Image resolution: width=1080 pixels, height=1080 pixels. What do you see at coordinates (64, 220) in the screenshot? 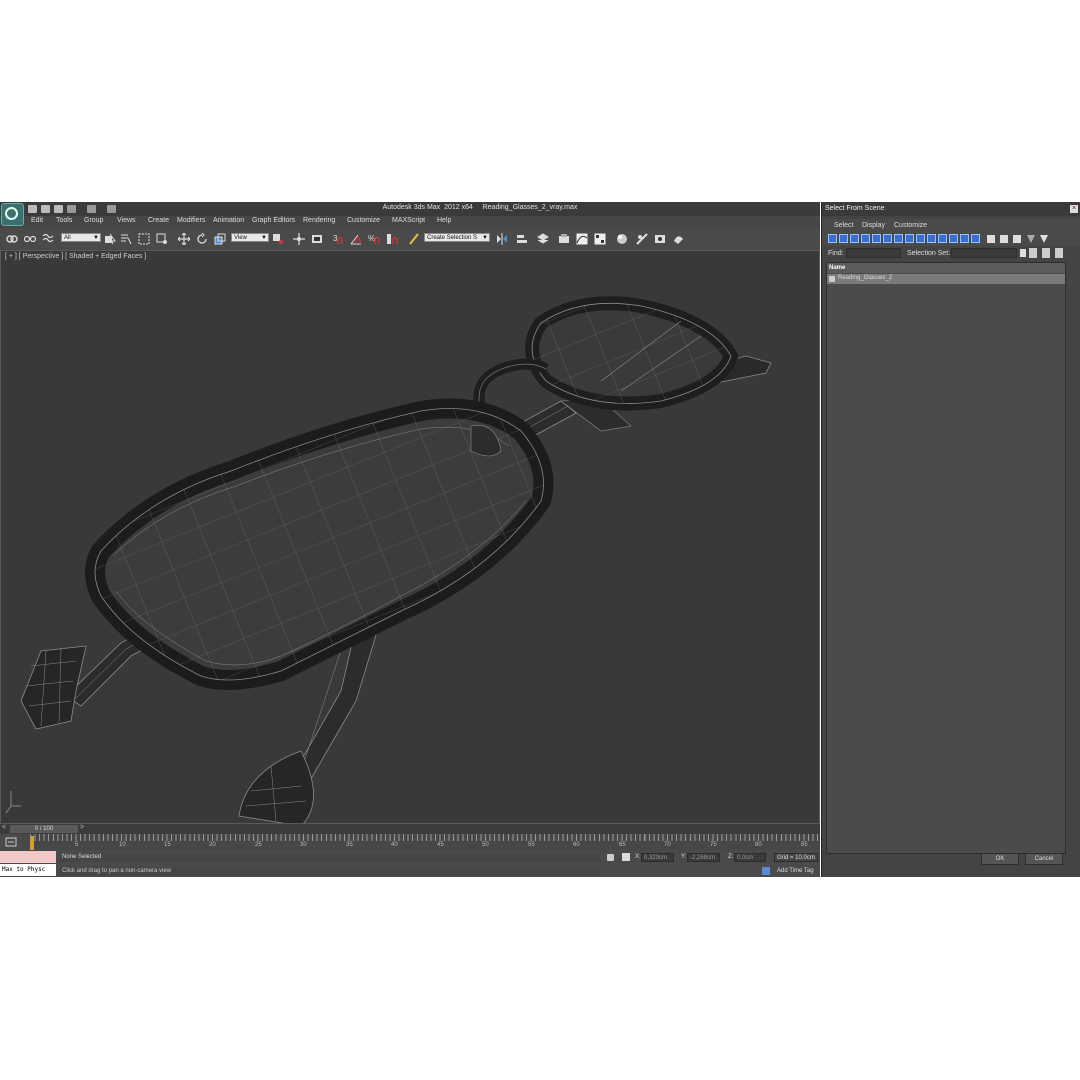
I see `menu-tools: Tools` at bounding box center [64, 220].